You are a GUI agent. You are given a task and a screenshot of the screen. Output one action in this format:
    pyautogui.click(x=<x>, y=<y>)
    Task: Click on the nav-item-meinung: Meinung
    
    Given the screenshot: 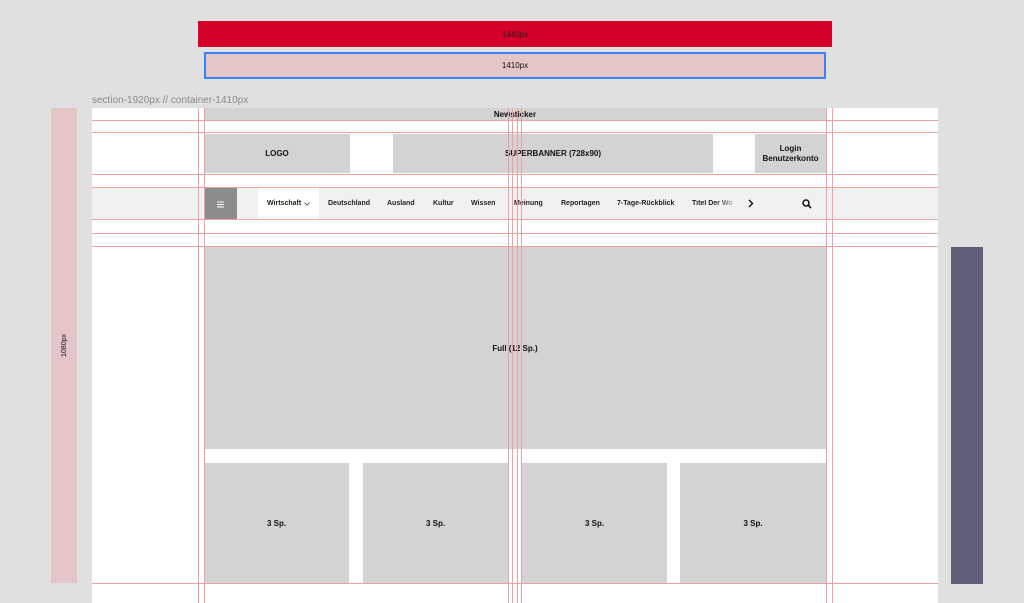 What is the action you would take?
    pyautogui.click(x=528, y=203)
    